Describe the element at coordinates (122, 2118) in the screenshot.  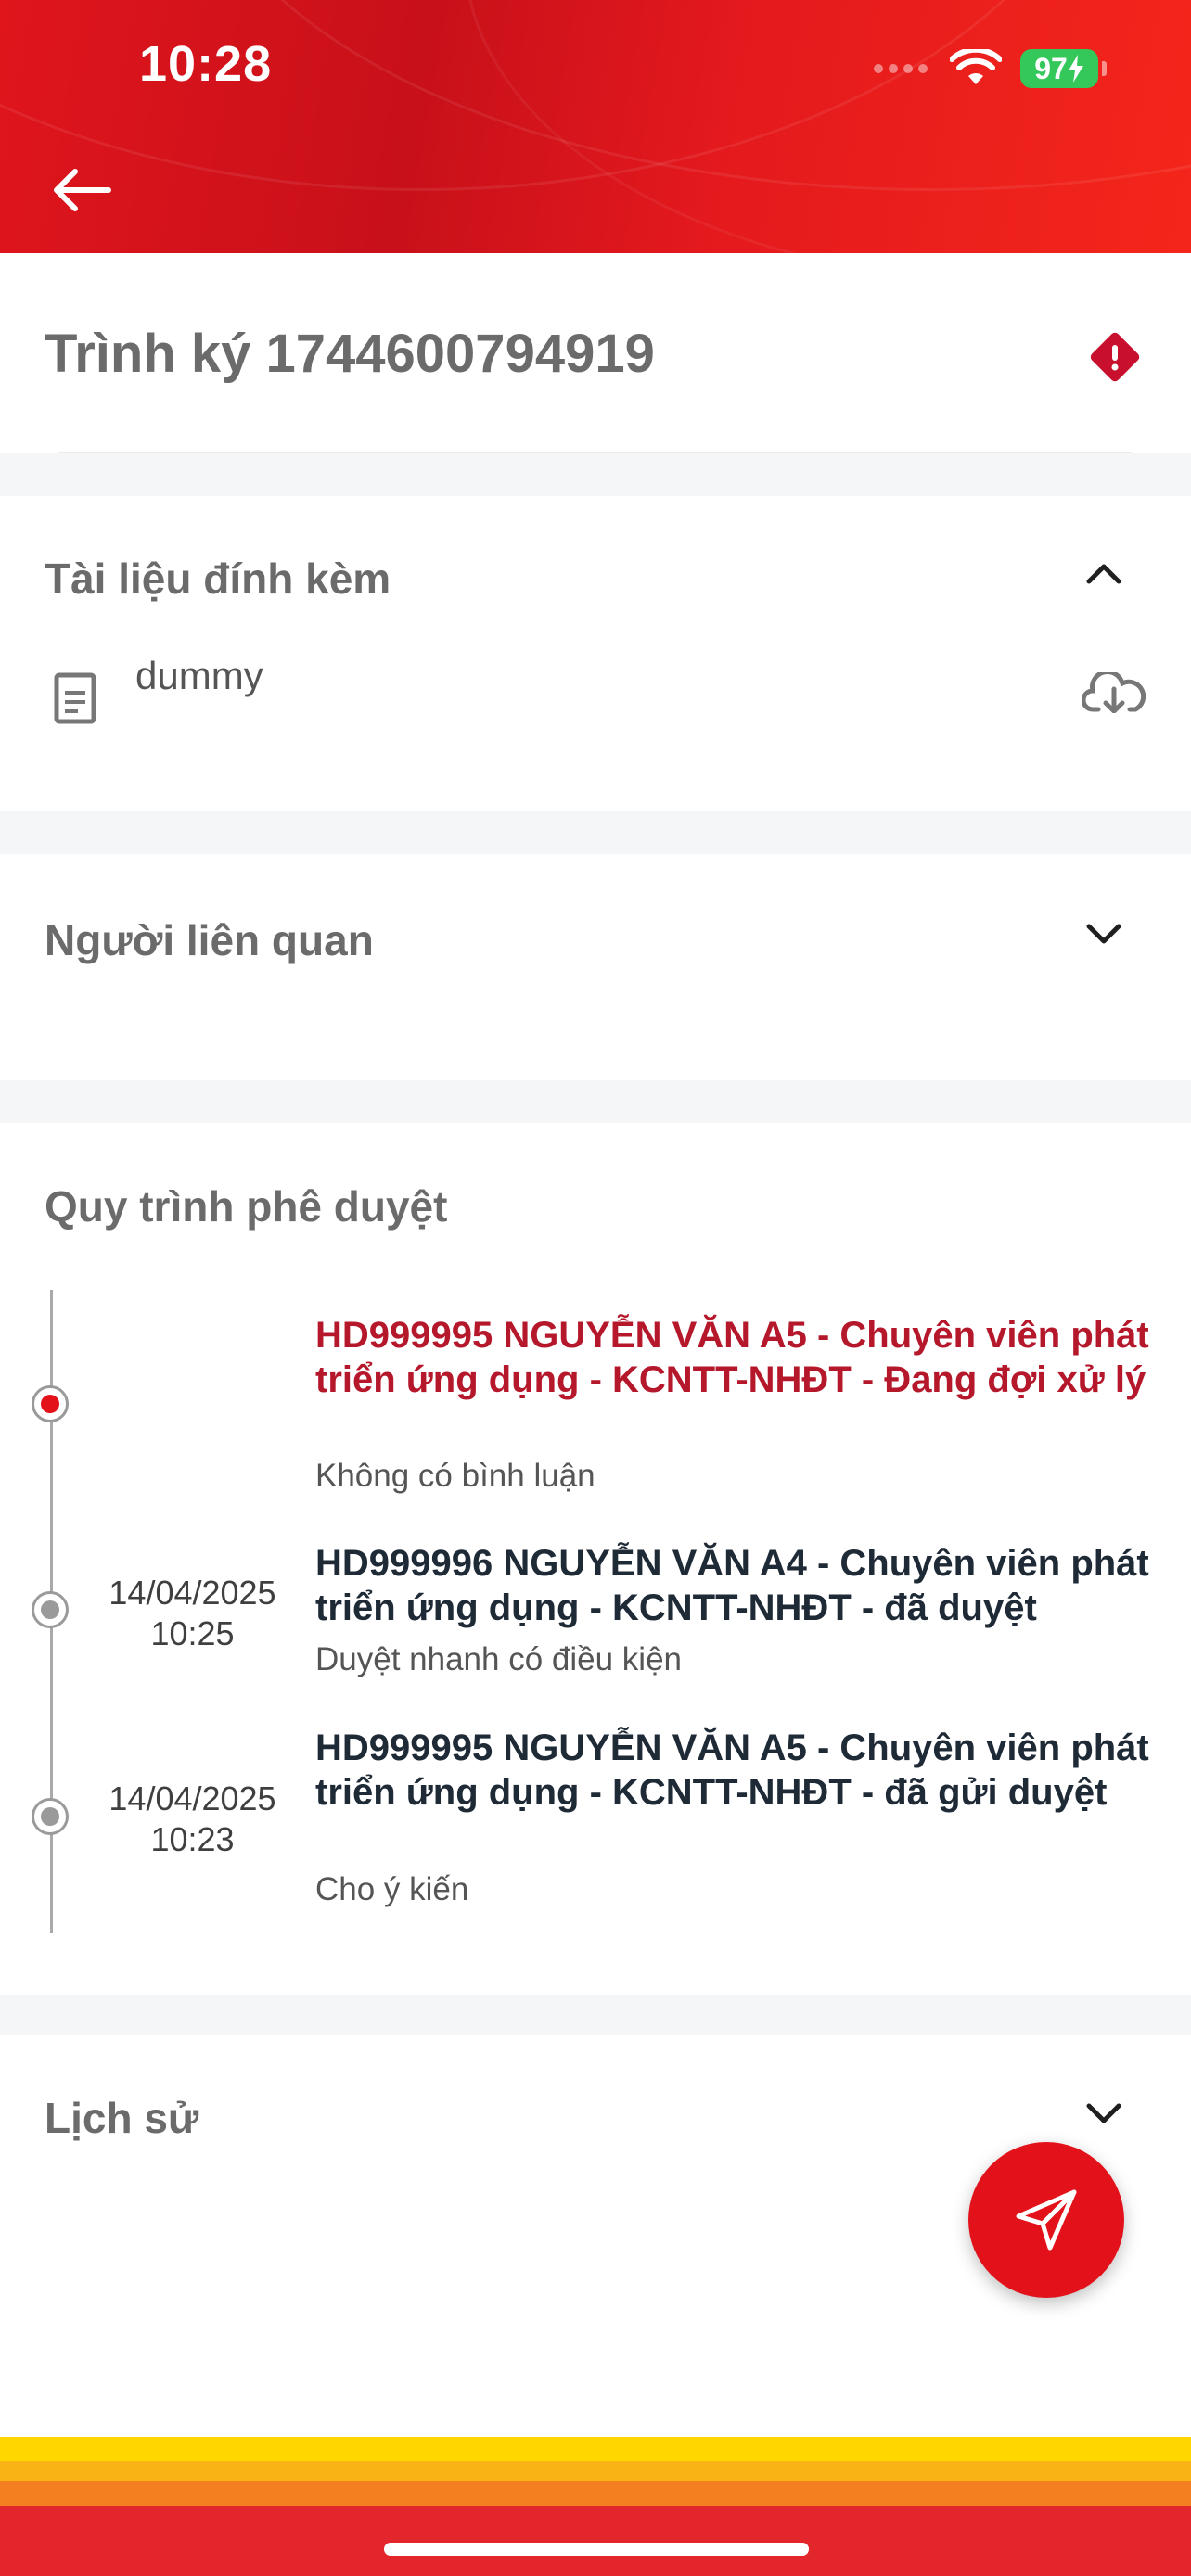
I see `history-title: Lịch sử` at that location.